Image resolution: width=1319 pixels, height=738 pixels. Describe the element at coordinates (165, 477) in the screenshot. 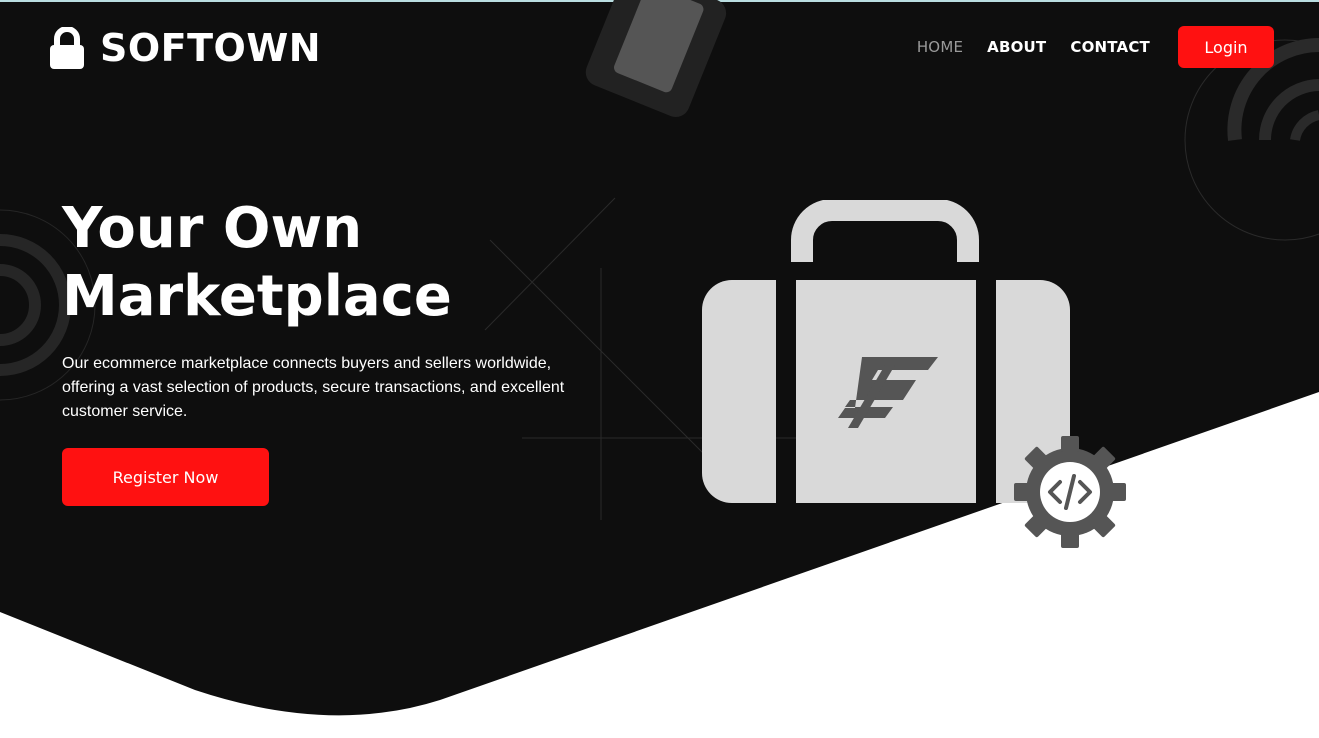

I see `register-now-button: Register Now` at that location.